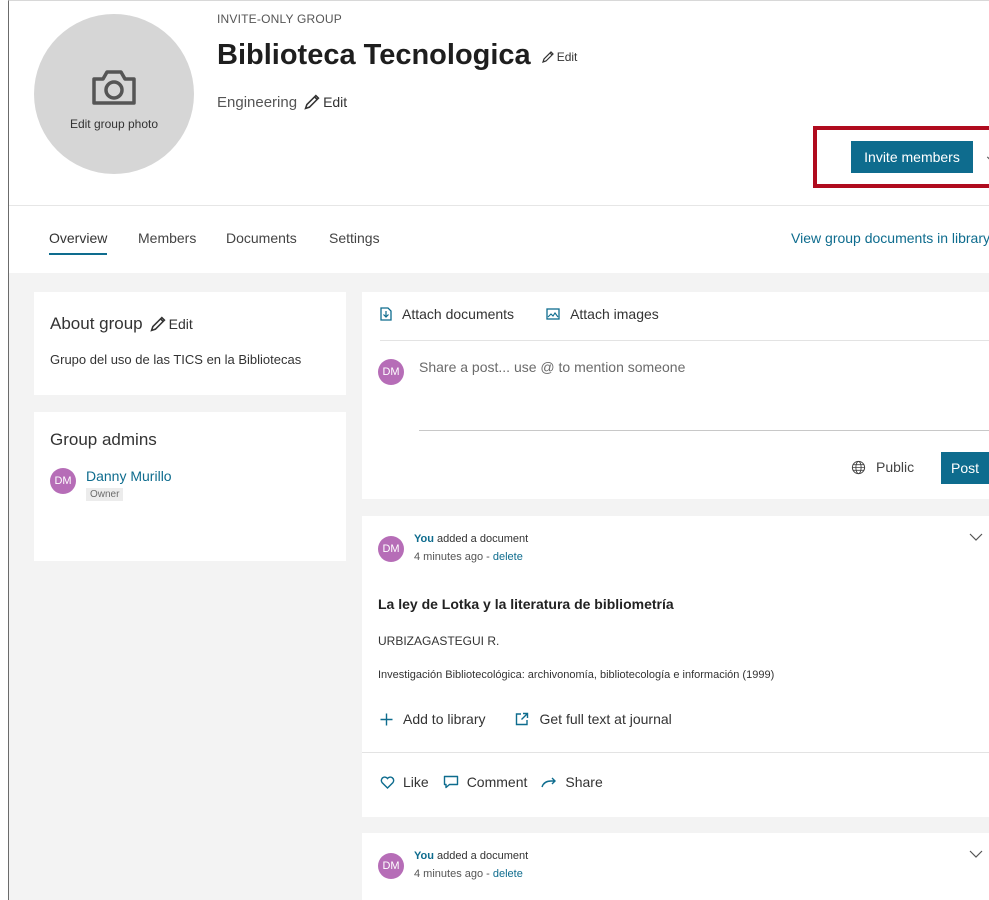  What do you see at coordinates (912, 157) in the screenshot?
I see `invite-members-button: Invite members` at bounding box center [912, 157].